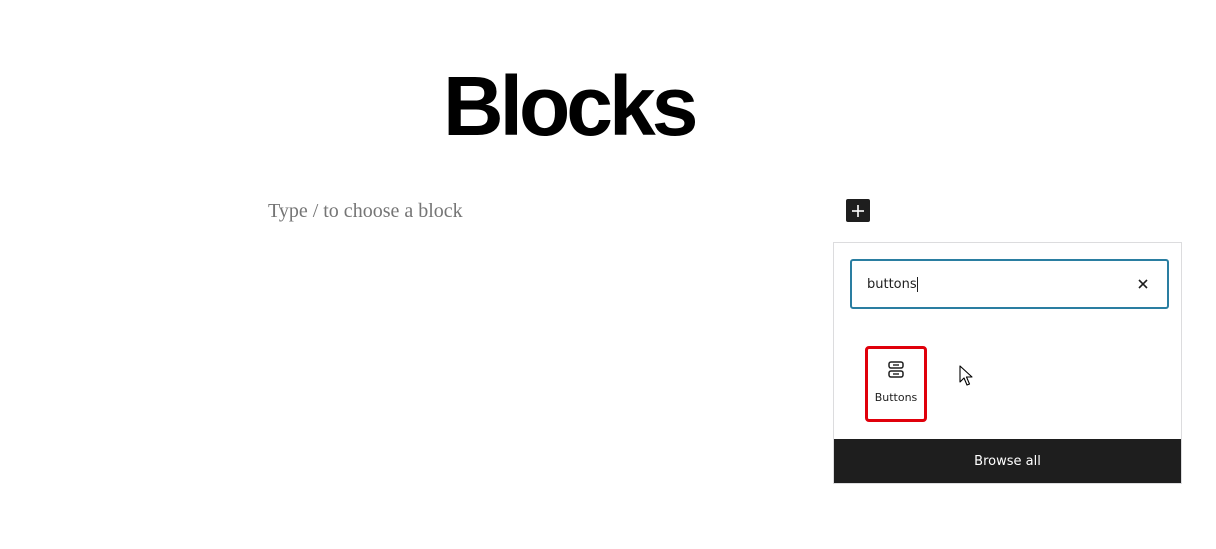  Describe the element at coordinates (896, 384) in the screenshot. I see `block-result-buttons: Buttons` at that location.